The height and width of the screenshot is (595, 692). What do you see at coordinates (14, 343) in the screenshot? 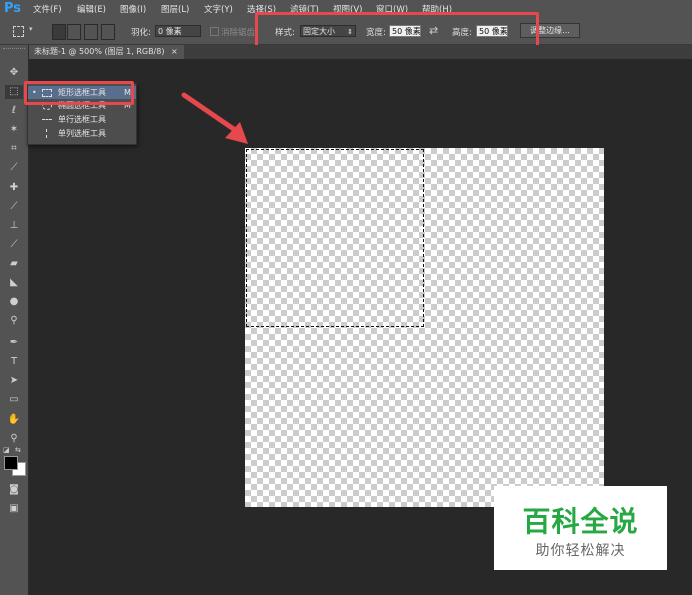
I see `pen-tool-icon: ✒` at bounding box center [14, 343].